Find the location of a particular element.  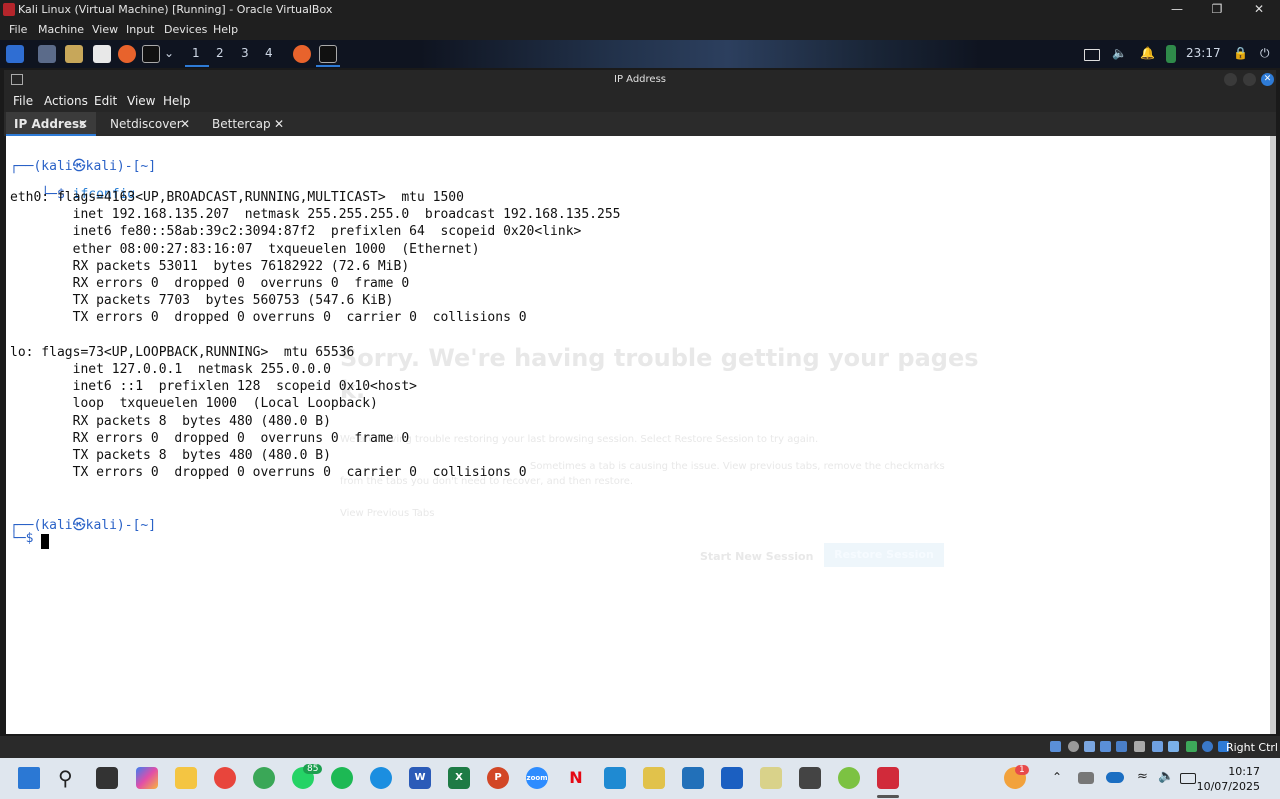

edge-icon is located at coordinates (381, 778).